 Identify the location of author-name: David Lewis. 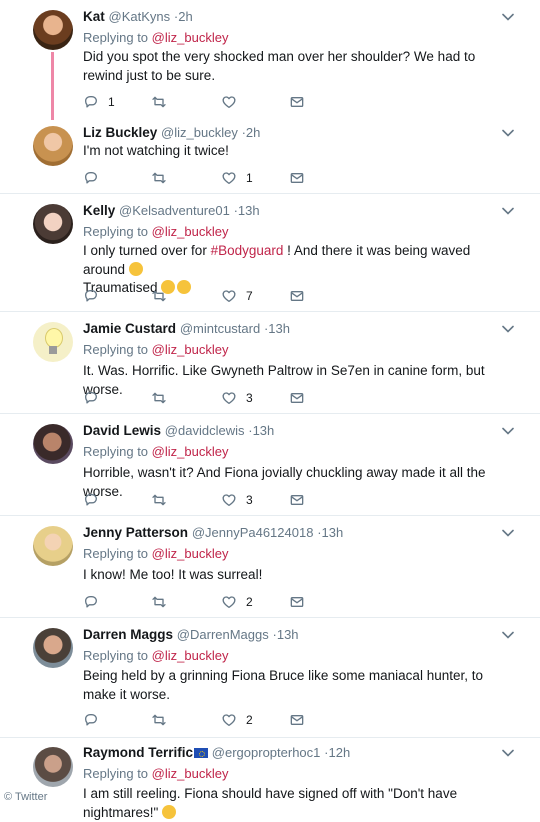
(122, 430).